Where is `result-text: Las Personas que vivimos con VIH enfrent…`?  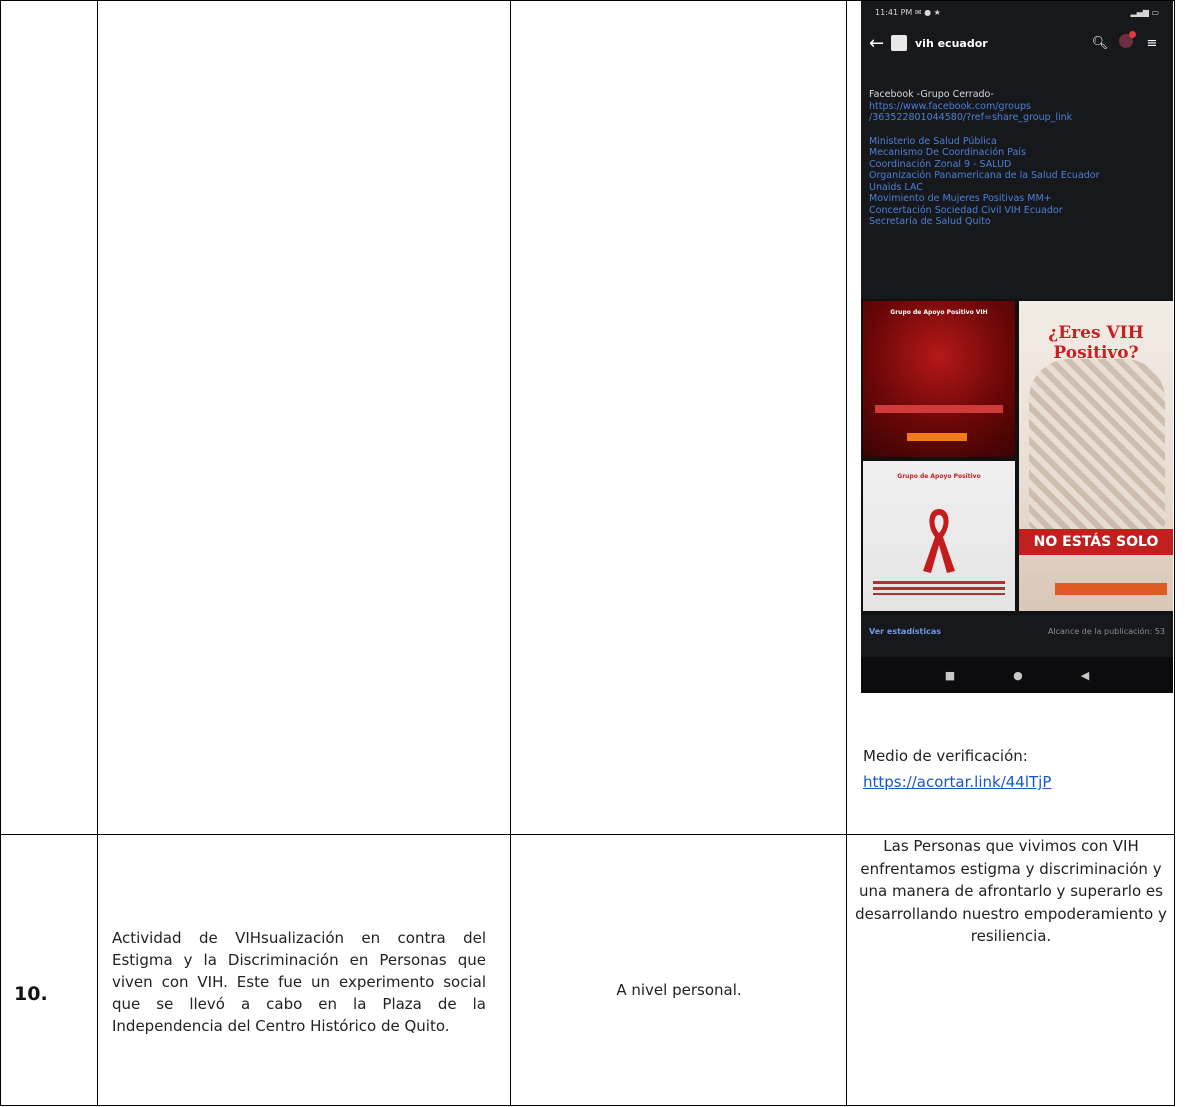
result-text: Las Personas que vivimos con VIH enfrent… is located at coordinates (1011, 891).